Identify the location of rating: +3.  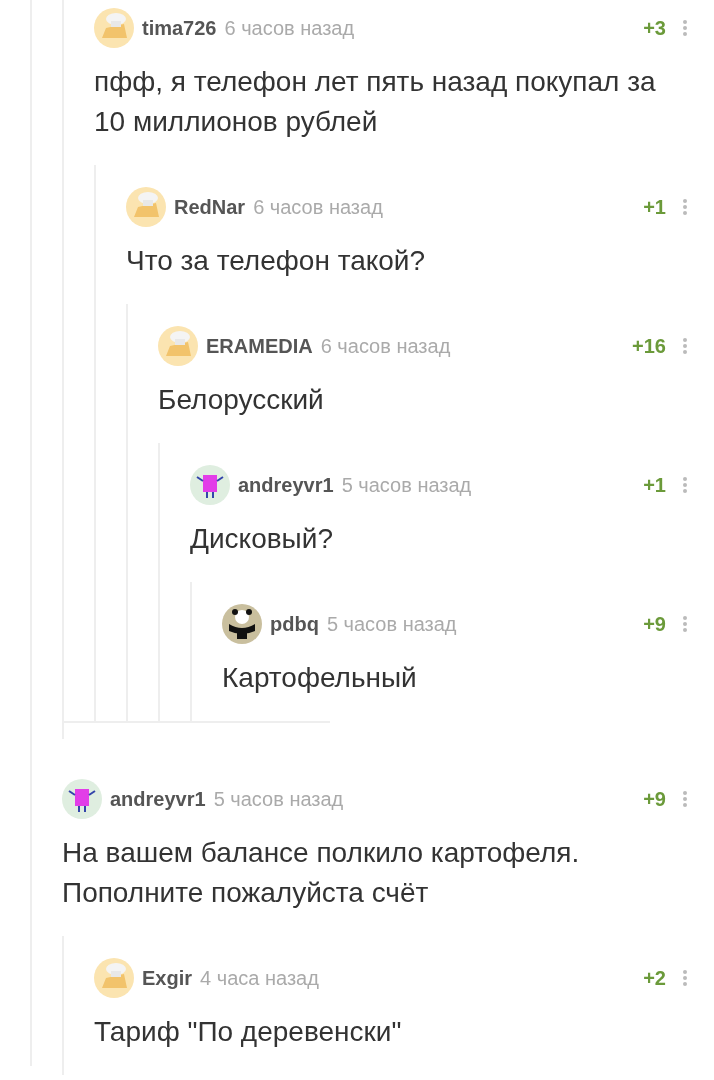
(654, 28).